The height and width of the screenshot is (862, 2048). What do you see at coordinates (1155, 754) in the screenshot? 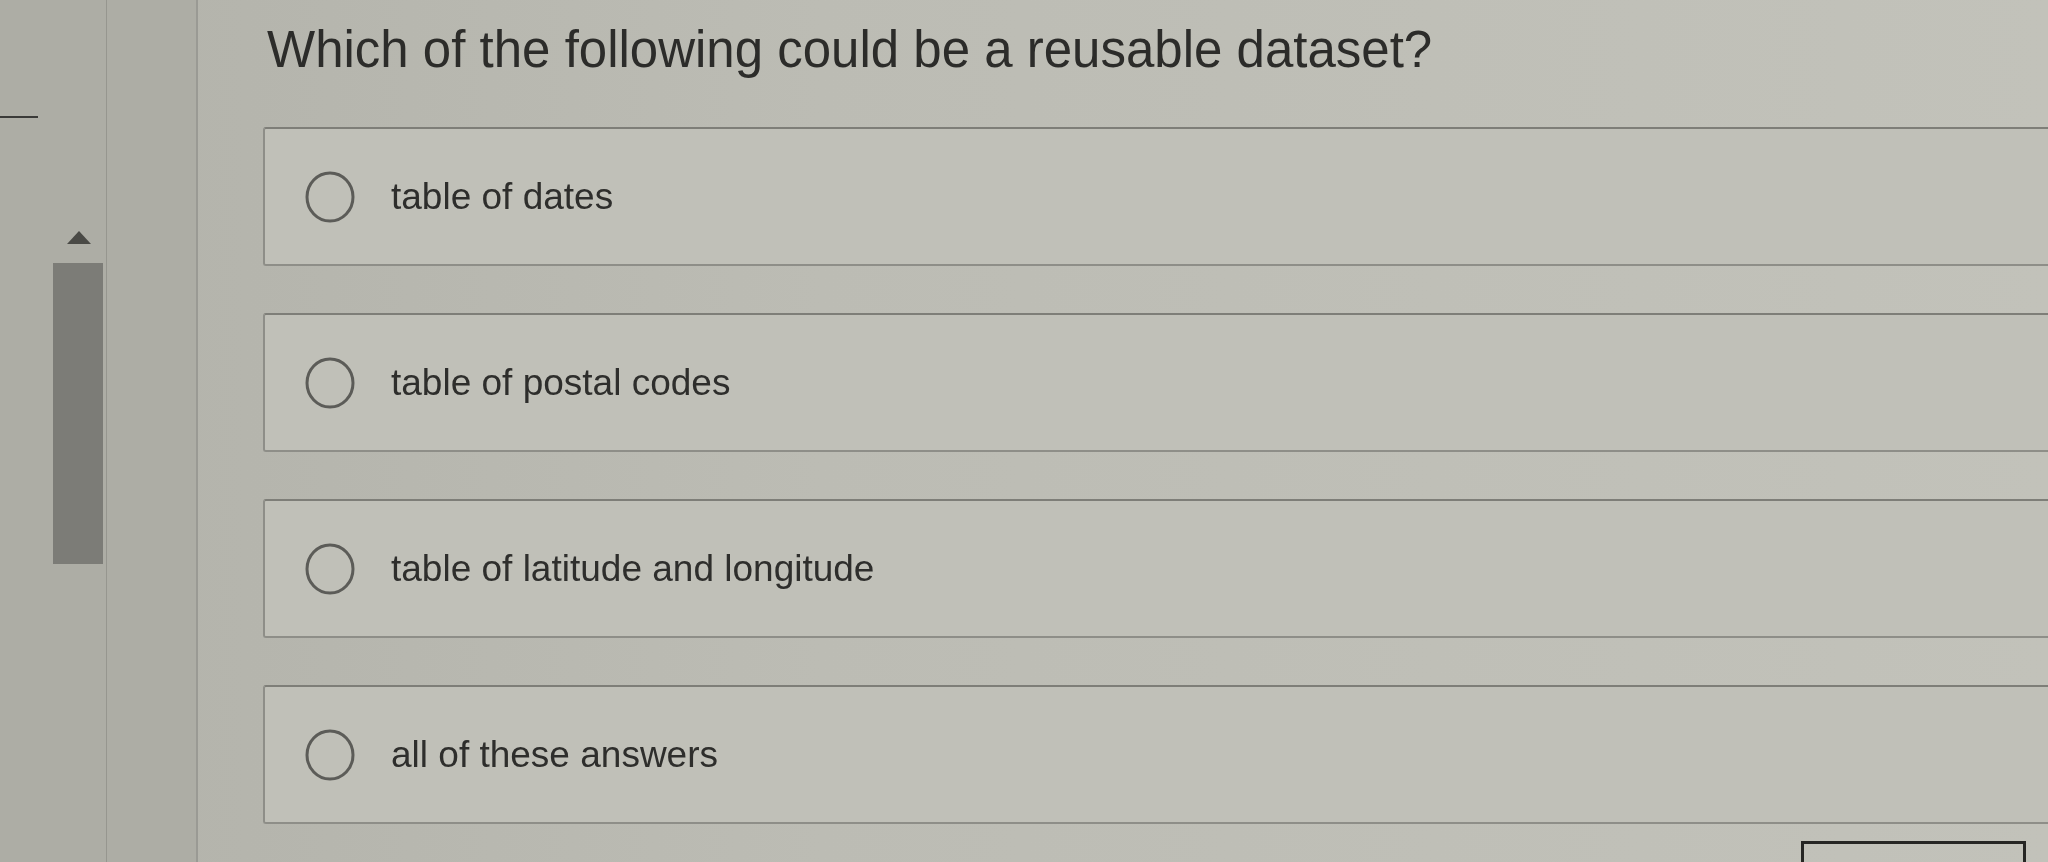
I see `option-card: all of these answers` at bounding box center [1155, 754].